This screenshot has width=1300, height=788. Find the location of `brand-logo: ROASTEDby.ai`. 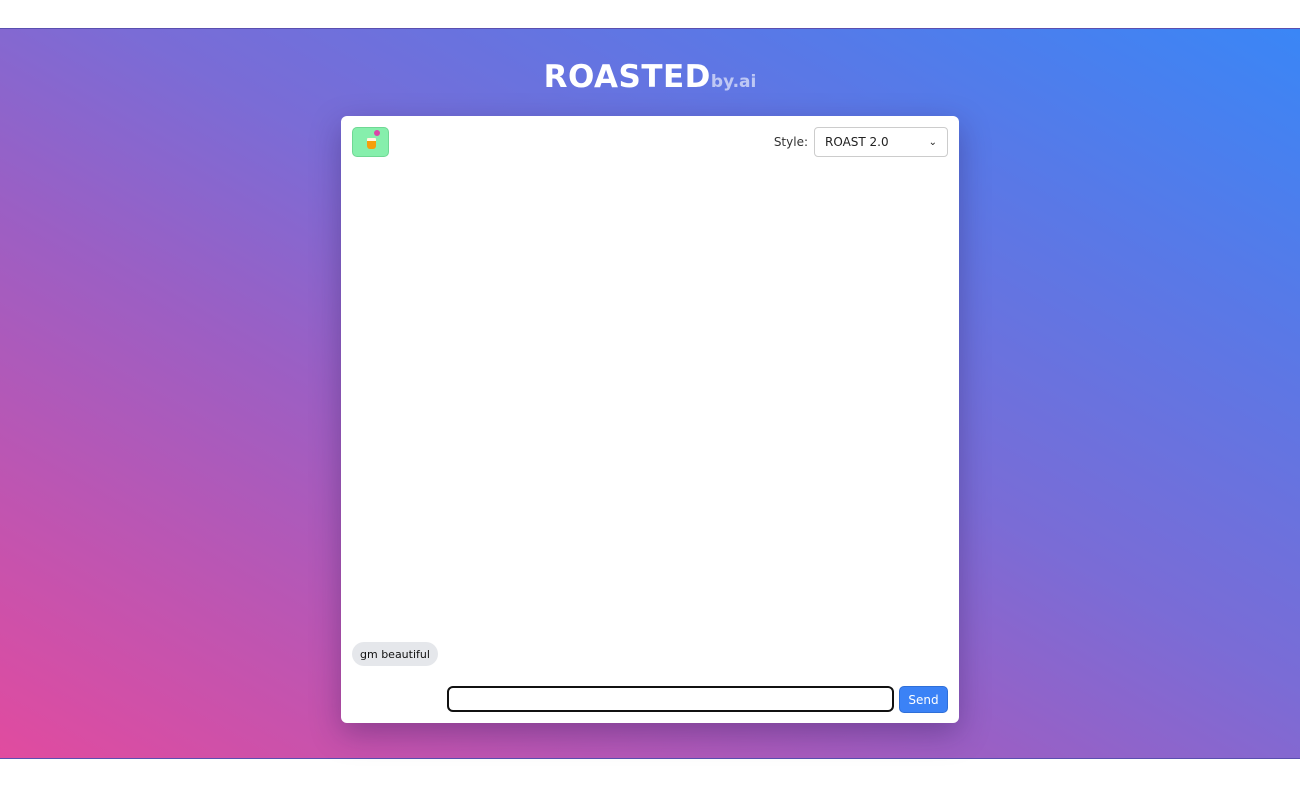

brand-logo: ROASTEDby.ai is located at coordinates (650, 77).